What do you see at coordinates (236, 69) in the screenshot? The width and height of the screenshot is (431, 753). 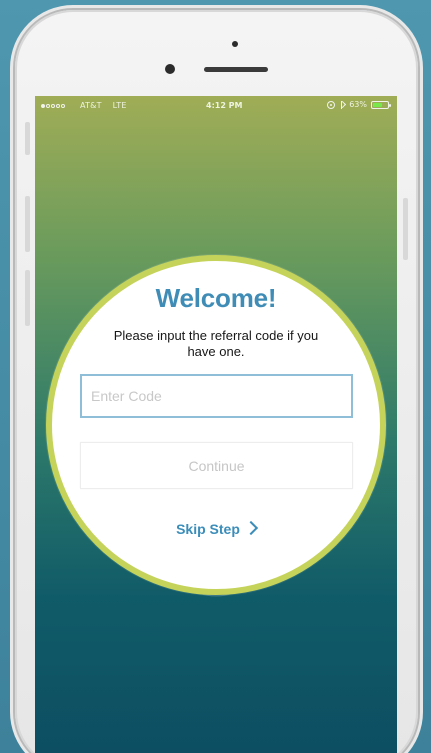 I see `earpiece-speaker` at bounding box center [236, 69].